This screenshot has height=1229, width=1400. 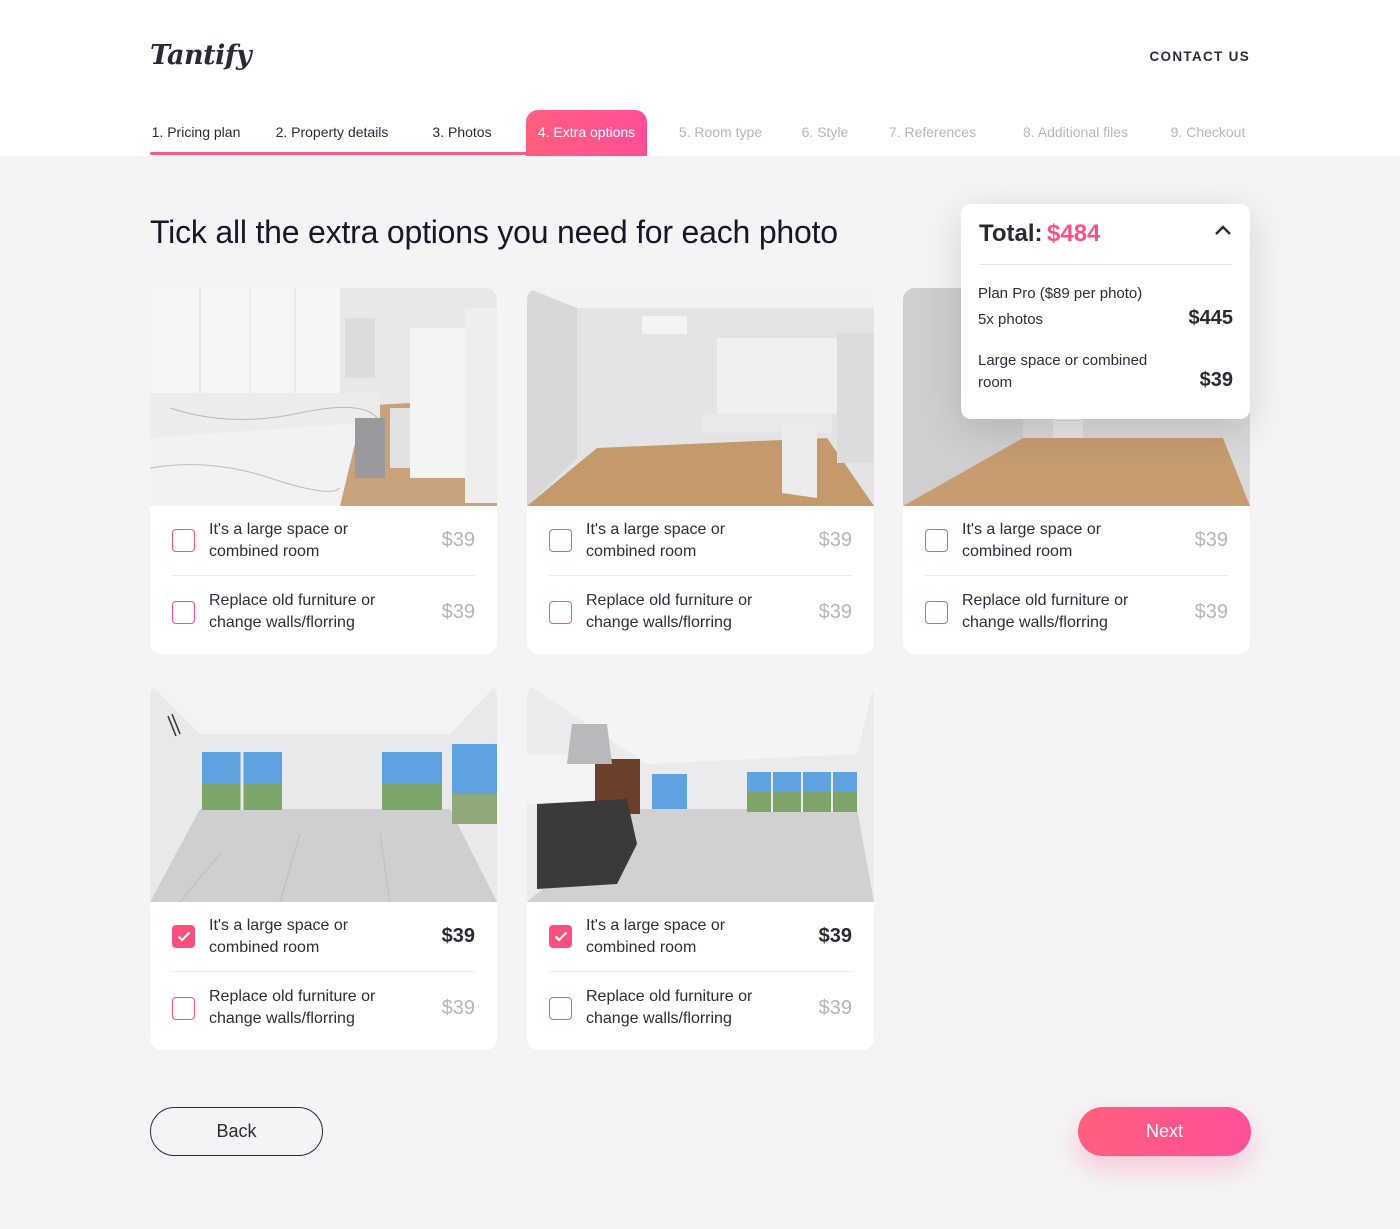 I want to click on plan-line: Plan Pro ($89 per photo), so click(x=1060, y=293).